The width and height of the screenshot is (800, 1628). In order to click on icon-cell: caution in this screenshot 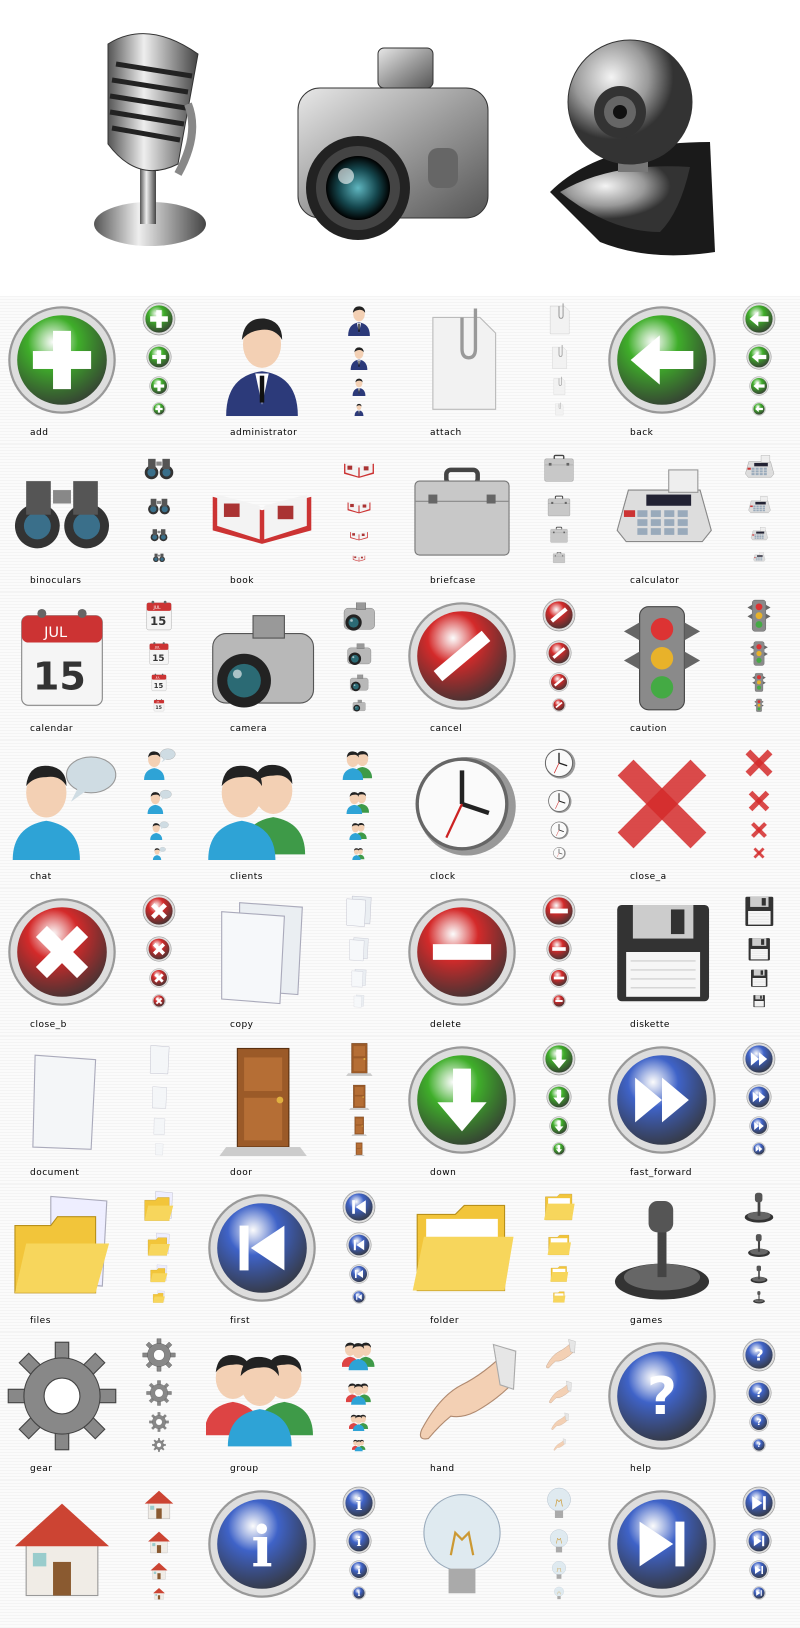, I will do `click(700, 666)`.